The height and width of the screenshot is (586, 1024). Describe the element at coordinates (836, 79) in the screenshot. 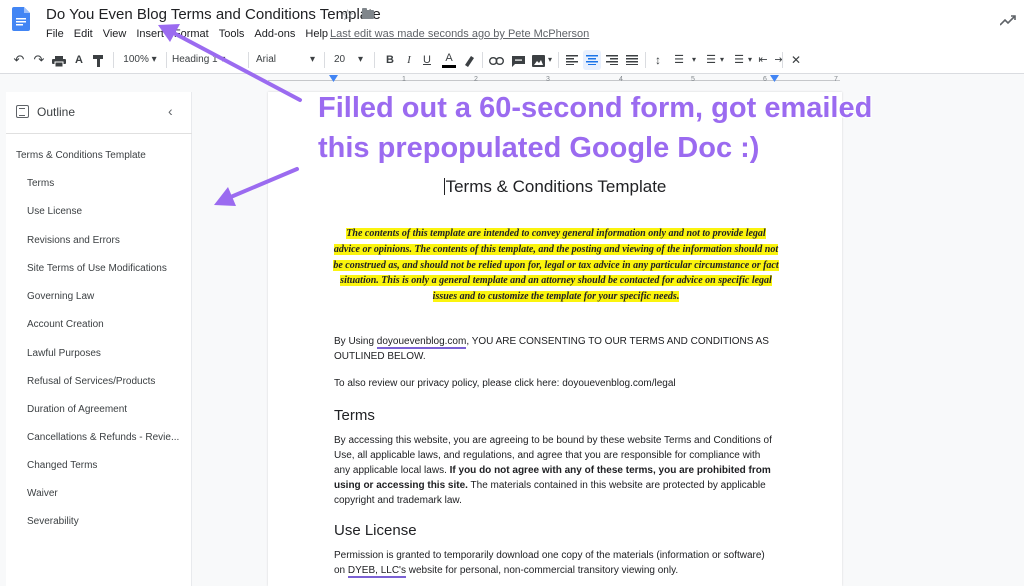

I see `ruler-label: 7` at that location.